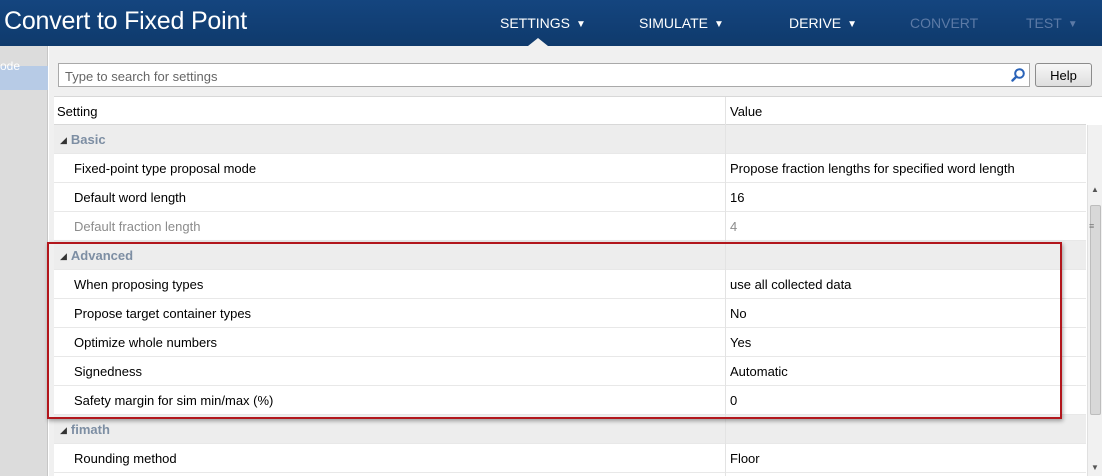 The image size is (1102, 476). Describe the element at coordinates (733, 400) in the screenshot. I see `setting-value: 0` at that location.